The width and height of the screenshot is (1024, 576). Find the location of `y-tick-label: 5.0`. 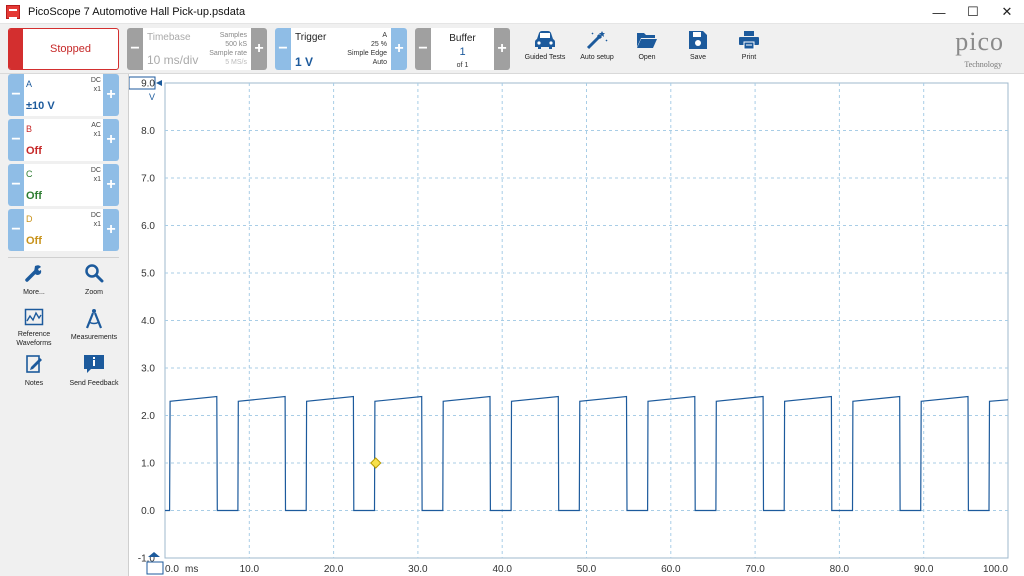

y-tick-label: 5.0 is located at coordinates (148, 274).